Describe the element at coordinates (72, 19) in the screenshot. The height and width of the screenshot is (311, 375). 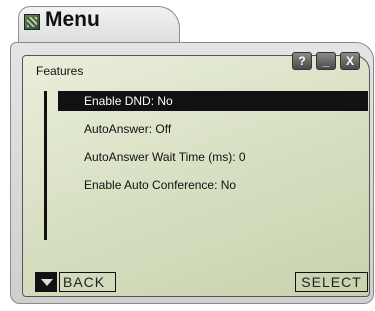
I see `window-title: Menu` at that location.